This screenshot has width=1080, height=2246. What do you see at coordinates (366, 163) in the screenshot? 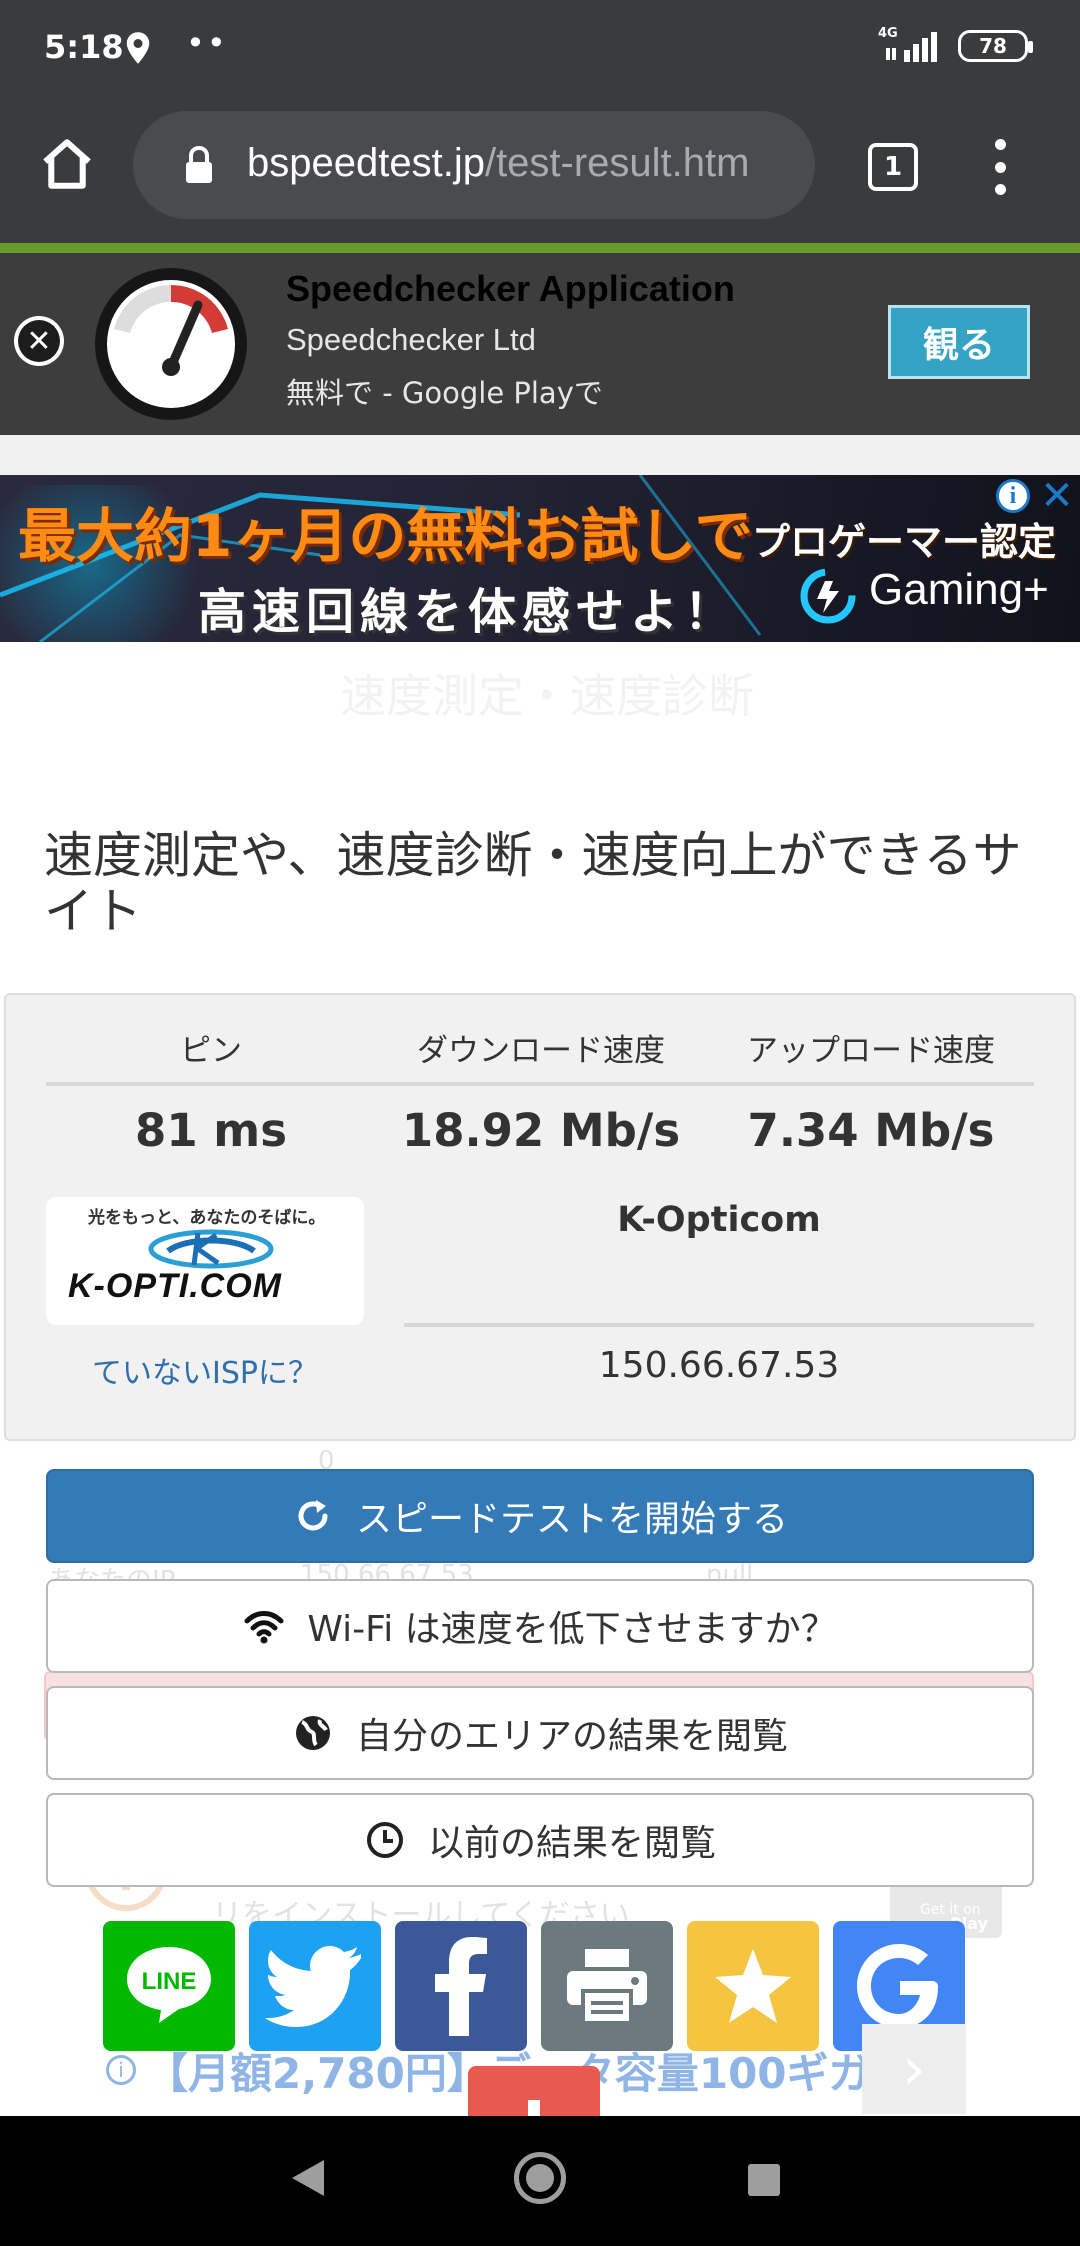
I see `url-domain: bspeedtest.jp` at bounding box center [366, 163].